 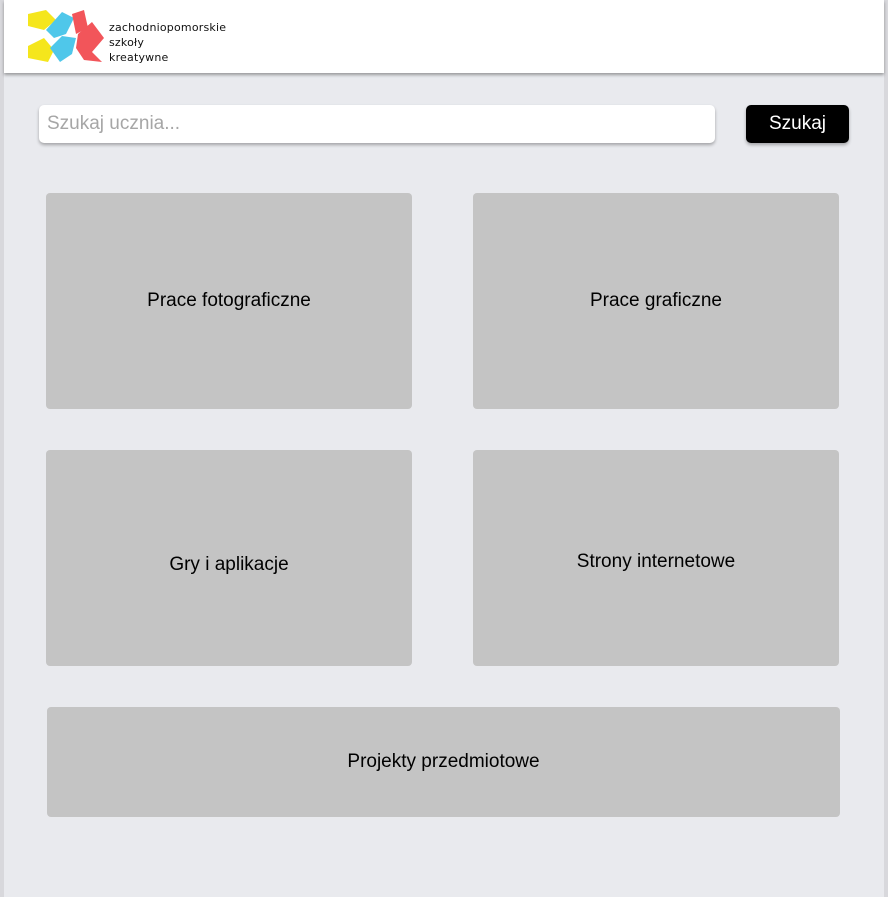 I want to click on category-label: Prace graficzne, so click(x=655, y=300).